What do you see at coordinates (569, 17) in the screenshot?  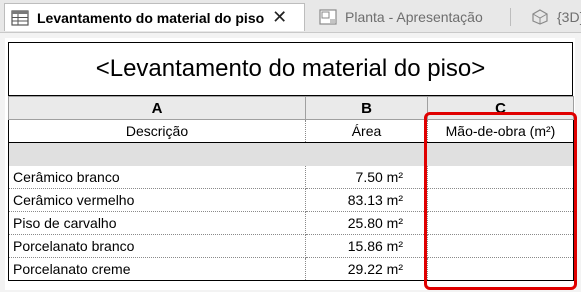 I see `tab-label: {3D}` at bounding box center [569, 17].